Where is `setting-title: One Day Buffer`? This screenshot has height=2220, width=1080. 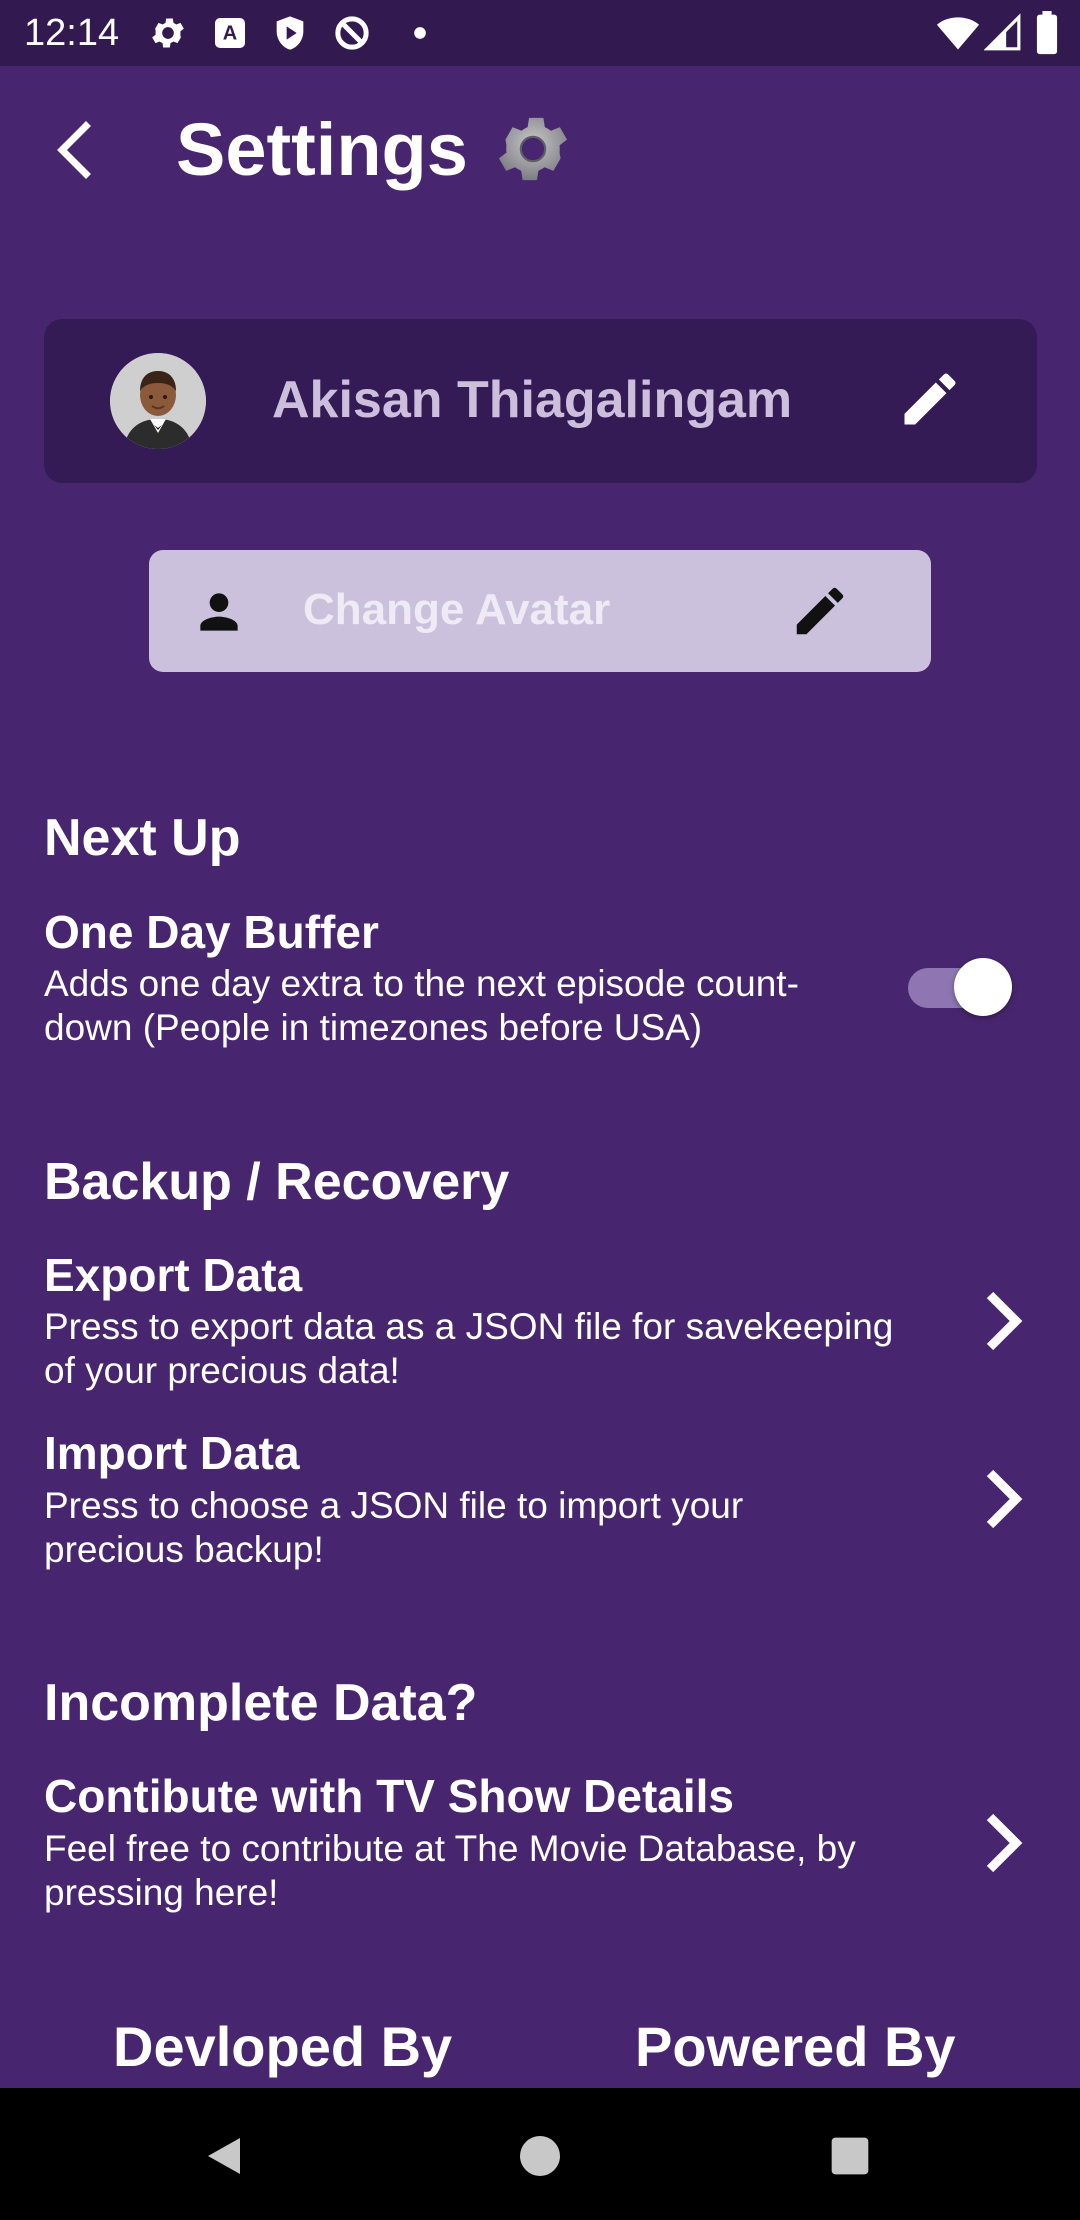
setting-title: One Day Buffer is located at coordinates (211, 932).